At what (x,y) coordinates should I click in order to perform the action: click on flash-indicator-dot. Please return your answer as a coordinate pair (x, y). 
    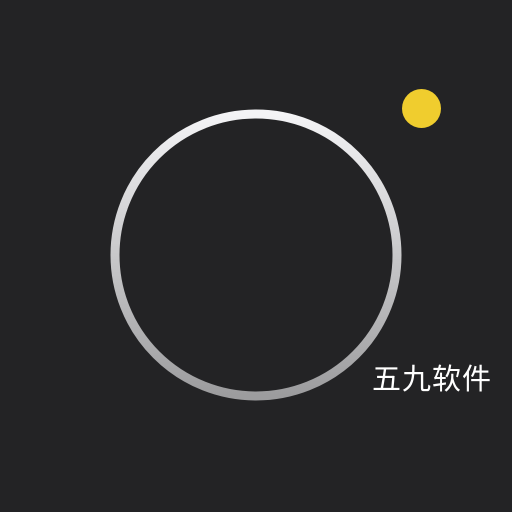
    Looking at the image, I should click on (421, 108).